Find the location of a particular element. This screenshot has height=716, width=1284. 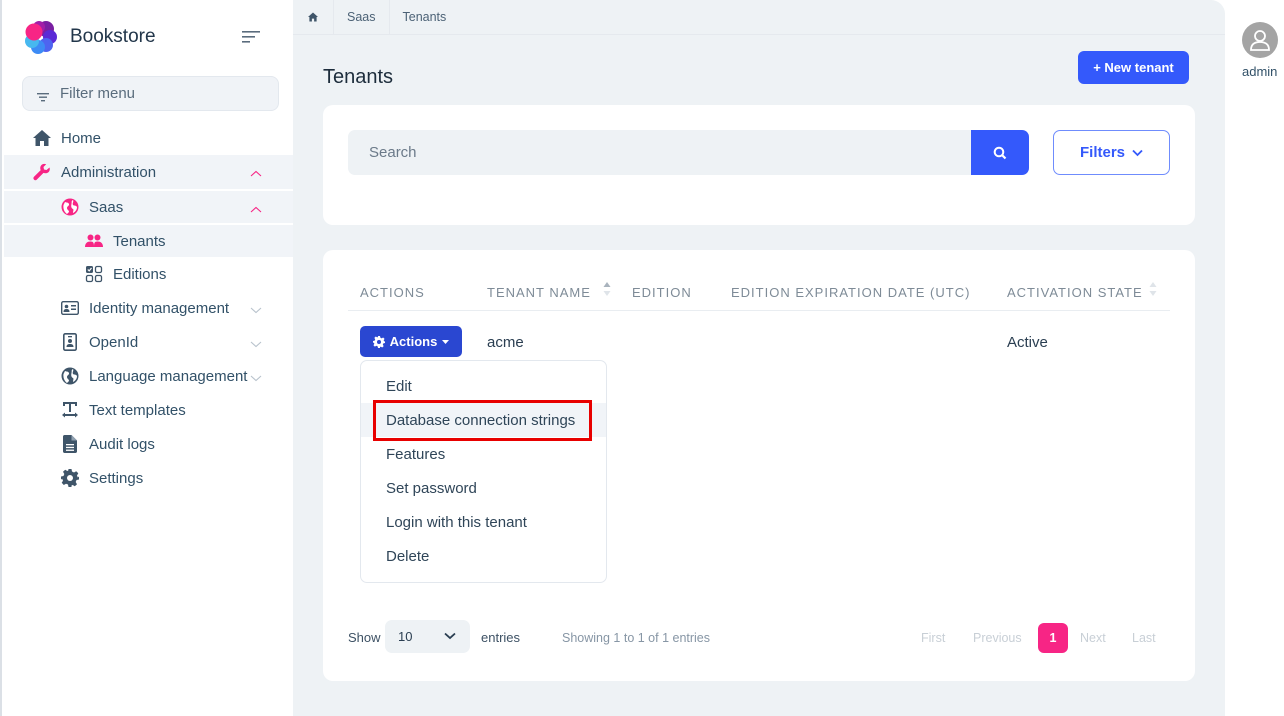

sidebar-item-label: OpenId is located at coordinates (114, 342).